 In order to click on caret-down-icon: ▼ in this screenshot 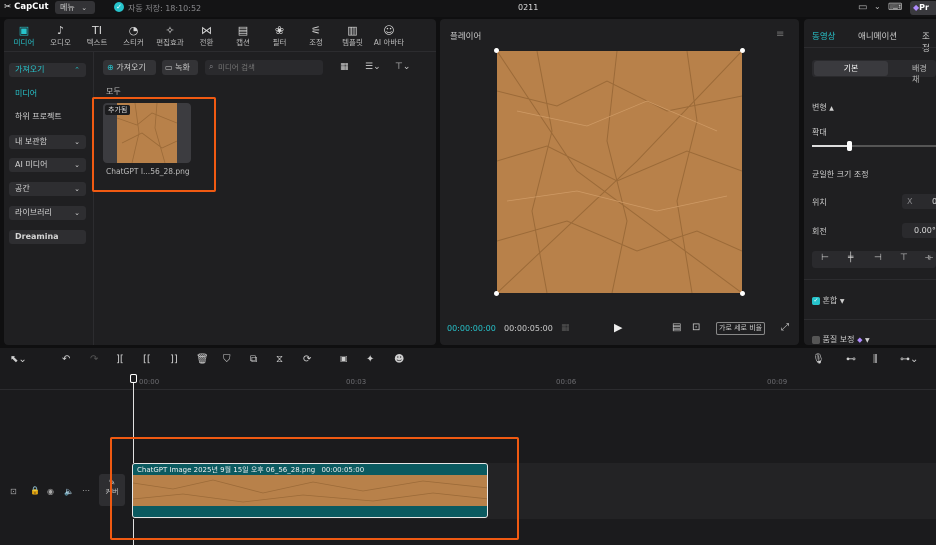, I will do `click(867, 340)`.